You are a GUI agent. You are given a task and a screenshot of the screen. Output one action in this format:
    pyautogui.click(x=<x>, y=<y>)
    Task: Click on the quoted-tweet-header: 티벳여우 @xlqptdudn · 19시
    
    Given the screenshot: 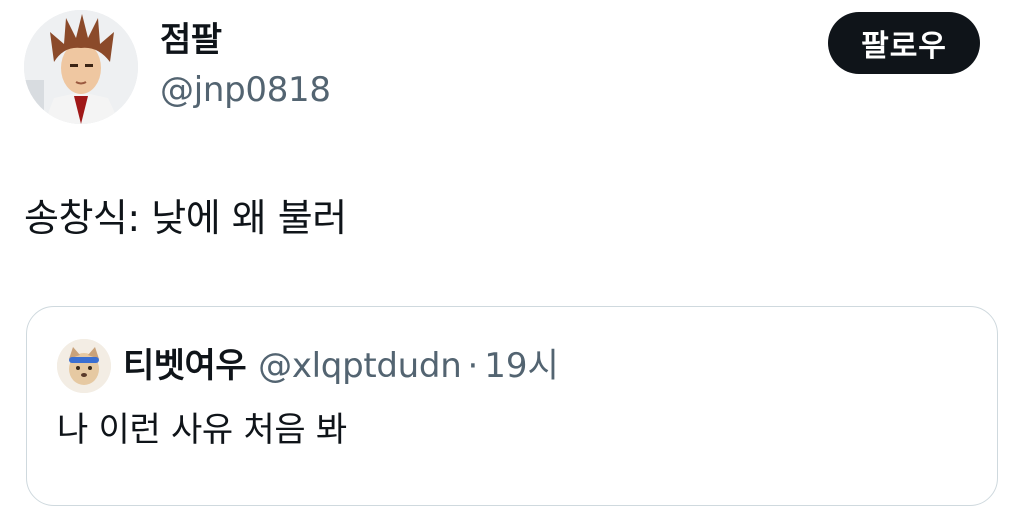 What is the action you would take?
    pyautogui.click(x=341, y=366)
    